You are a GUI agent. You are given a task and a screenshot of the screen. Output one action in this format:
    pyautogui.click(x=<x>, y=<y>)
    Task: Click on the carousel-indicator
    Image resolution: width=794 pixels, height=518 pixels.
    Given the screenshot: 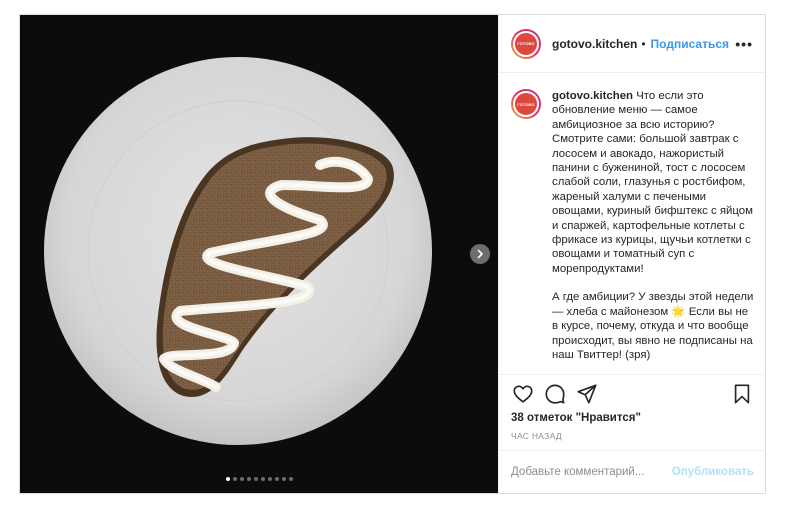 What is the action you would take?
    pyautogui.click(x=259, y=479)
    